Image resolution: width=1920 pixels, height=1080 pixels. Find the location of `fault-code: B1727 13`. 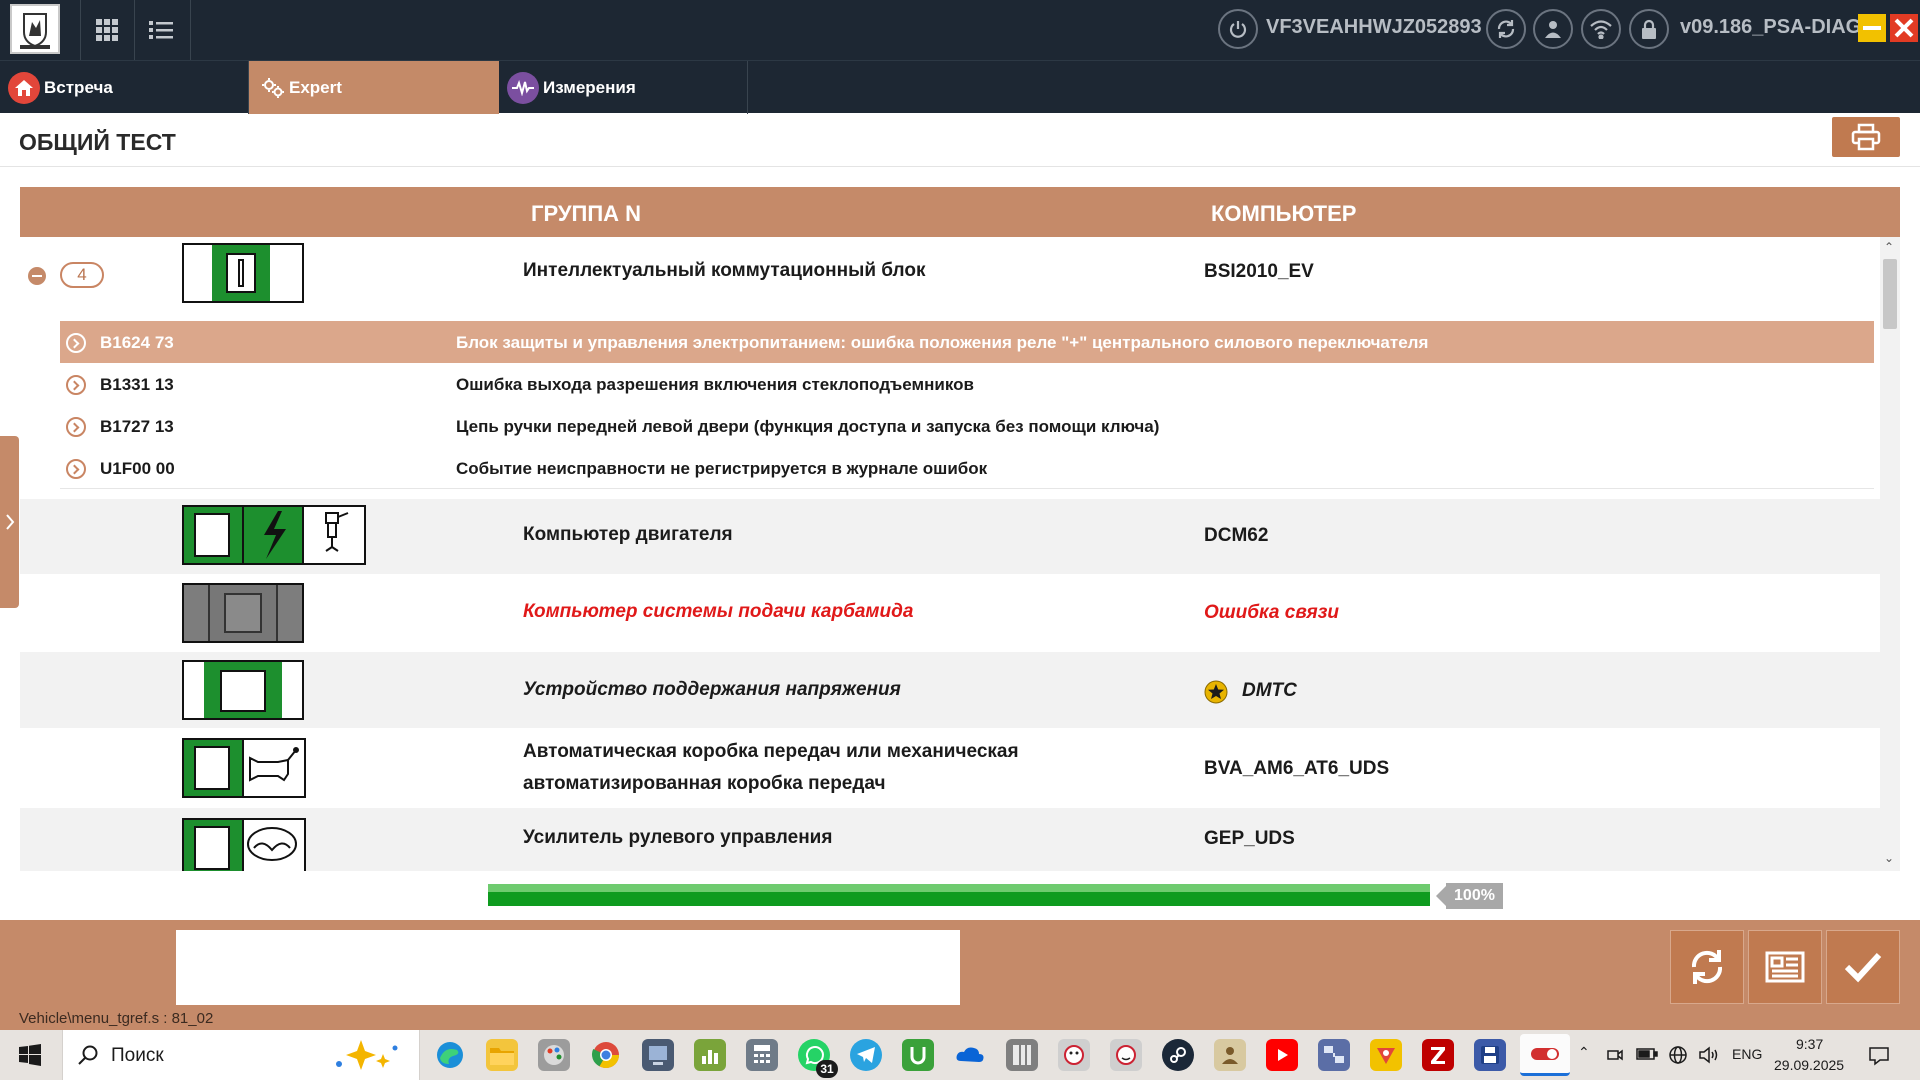

fault-code: B1727 13 is located at coordinates (137, 426).